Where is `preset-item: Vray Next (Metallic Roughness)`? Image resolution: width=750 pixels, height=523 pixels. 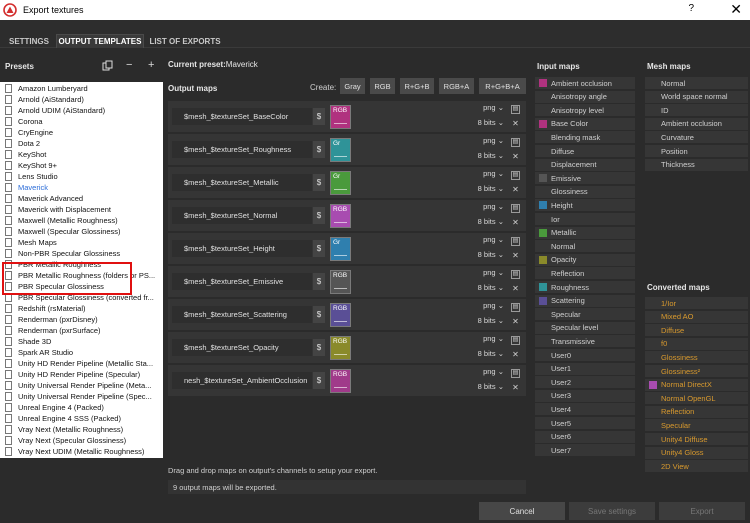 preset-item: Vray Next (Metallic Roughness) is located at coordinates (80, 429).